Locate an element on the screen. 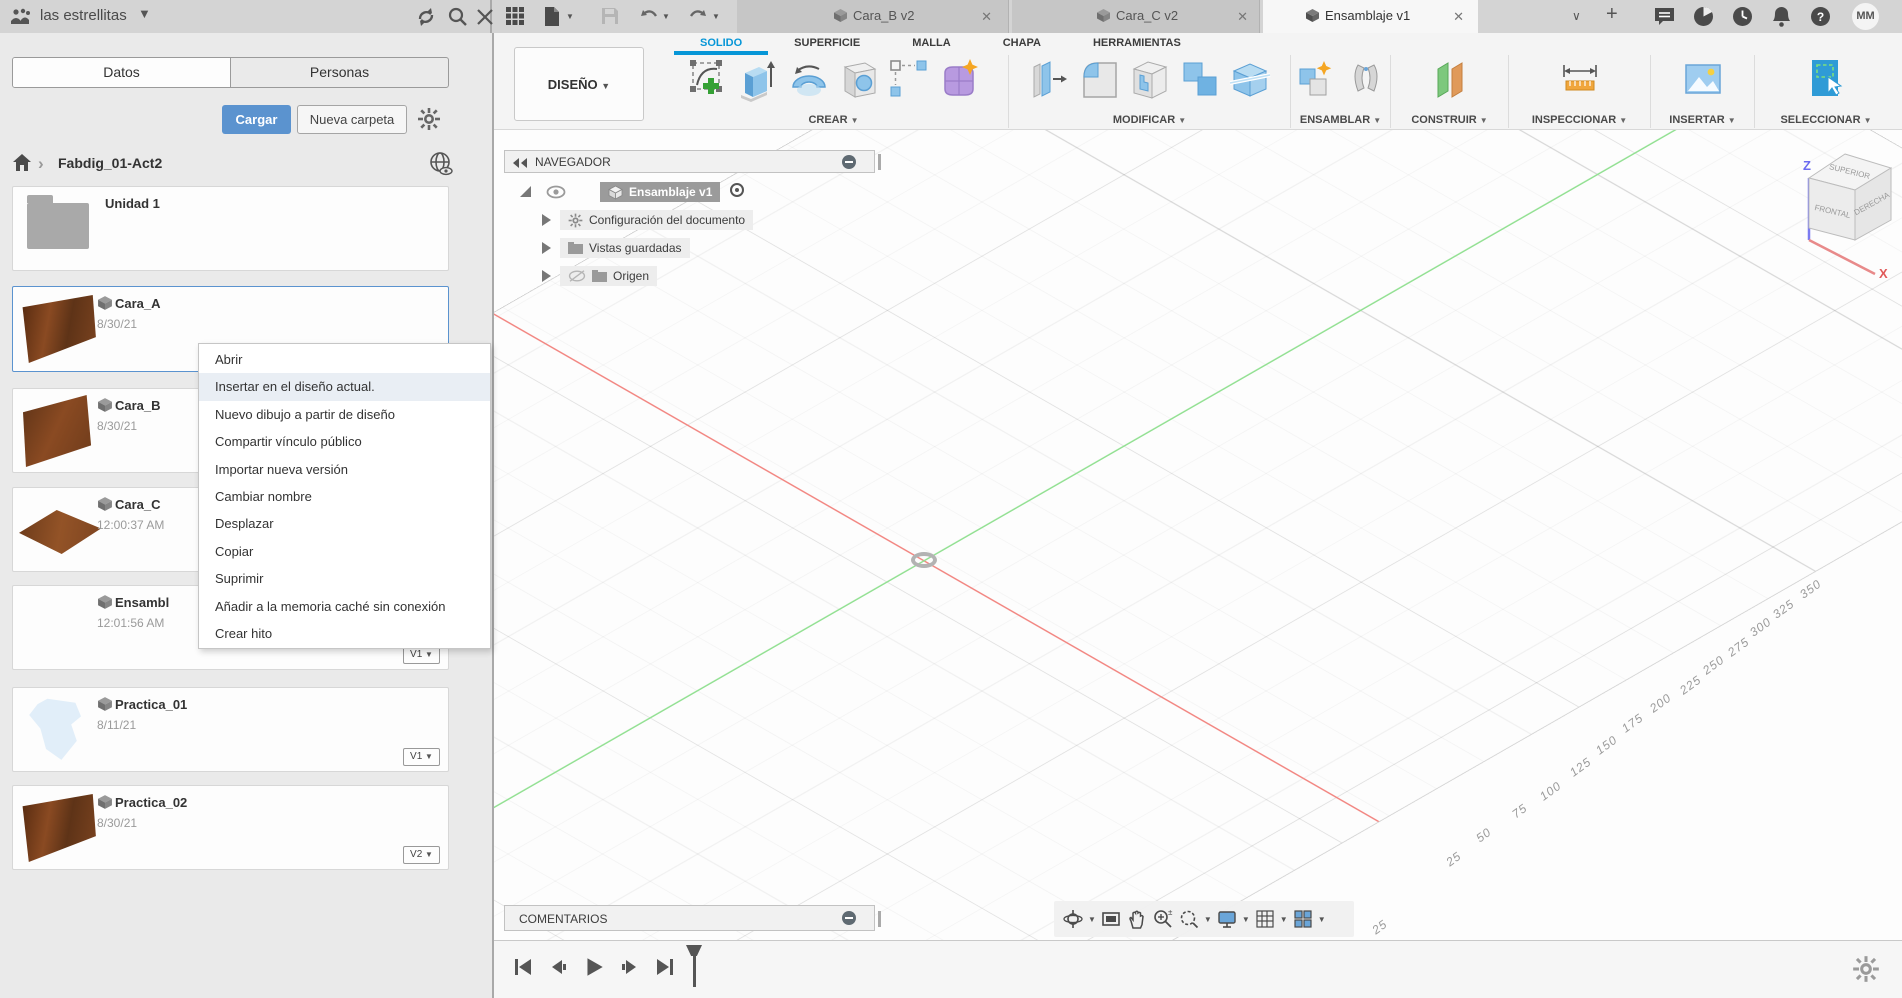 Image resolution: width=1902 pixels, height=998 pixels. tree-row-origin: Origen is located at coordinates (694, 277).